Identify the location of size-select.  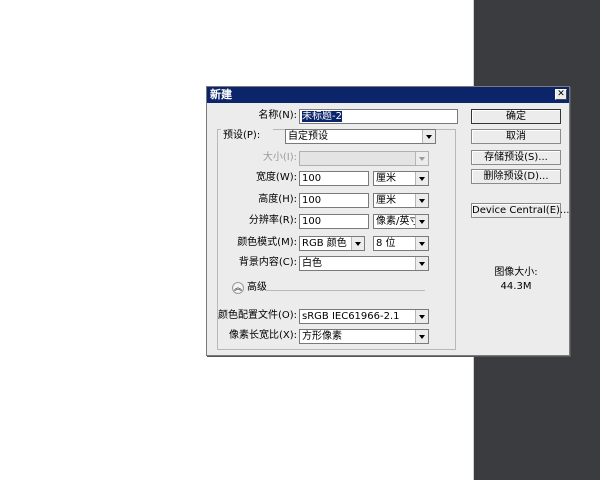
(364, 158).